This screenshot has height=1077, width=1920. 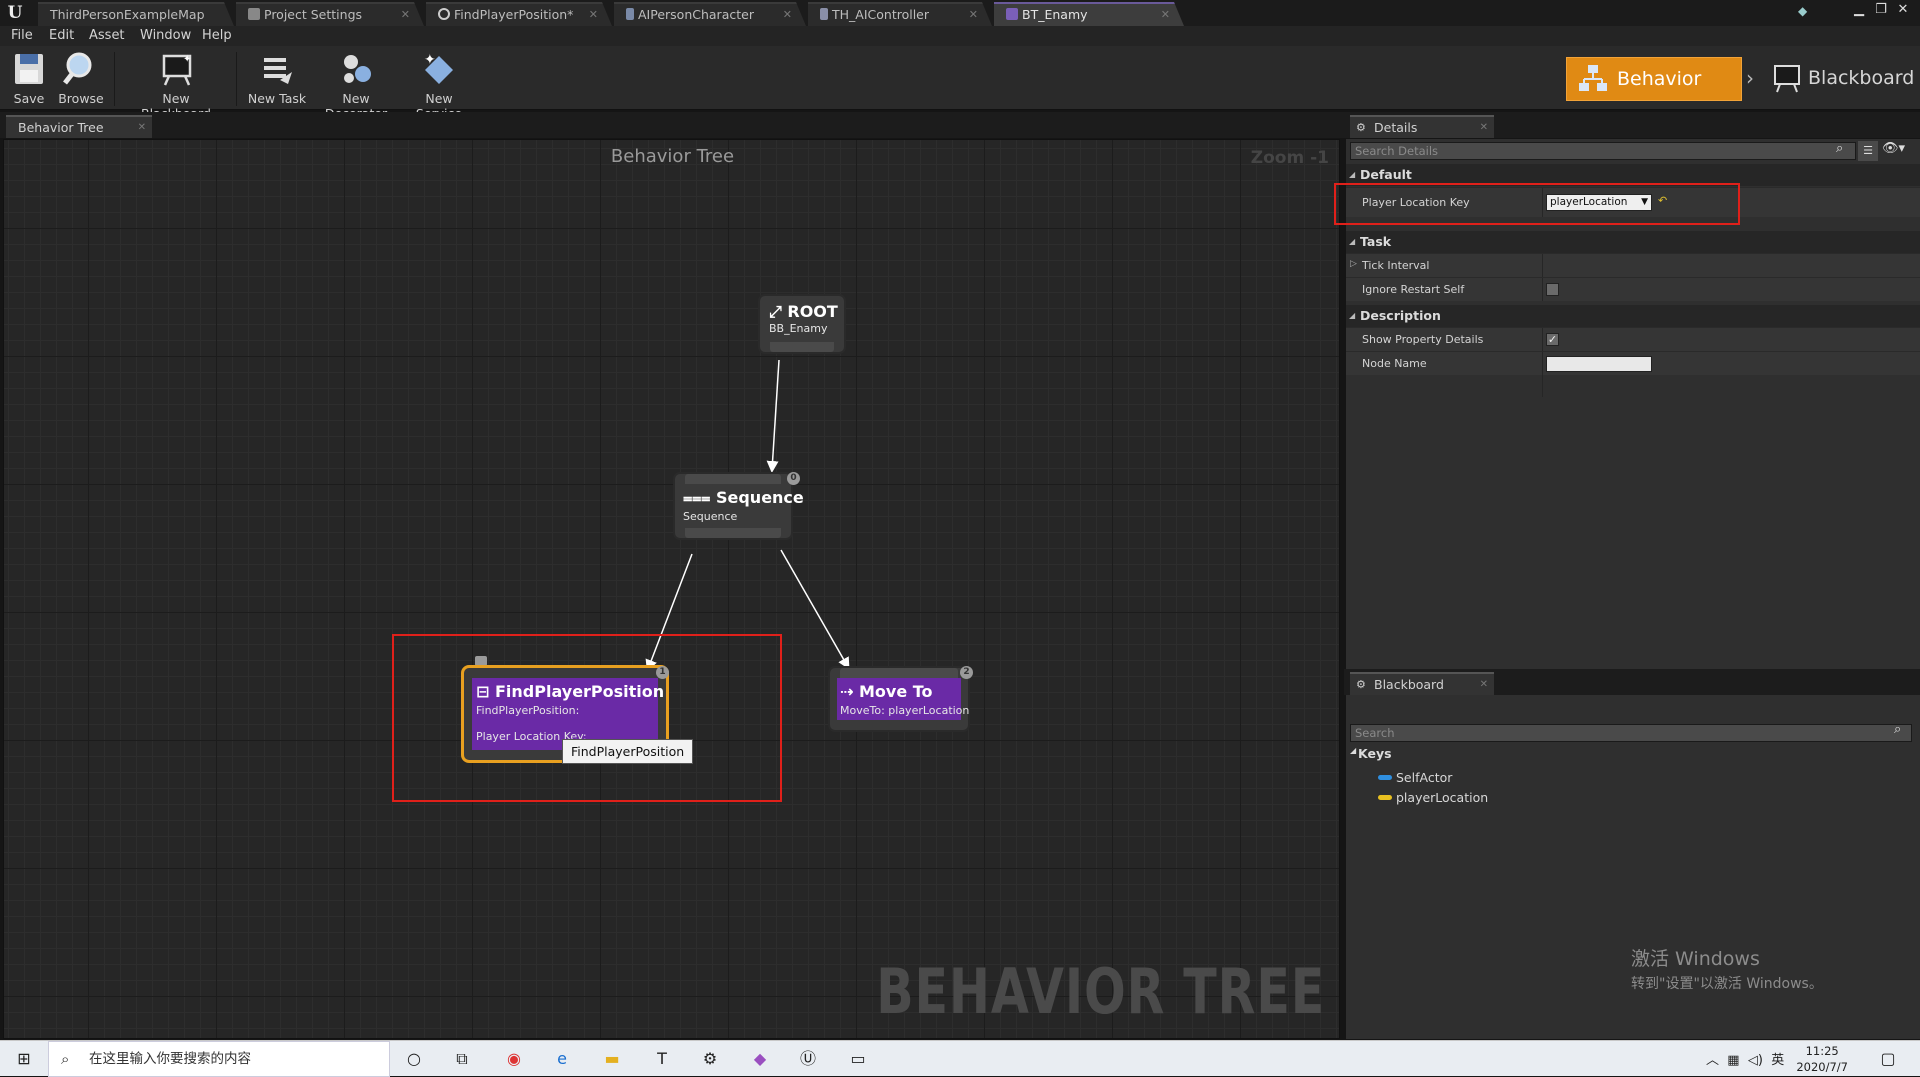 What do you see at coordinates (672, 125) in the screenshot?
I see `graph-tab-row: Behavior Tree ✕` at bounding box center [672, 125].